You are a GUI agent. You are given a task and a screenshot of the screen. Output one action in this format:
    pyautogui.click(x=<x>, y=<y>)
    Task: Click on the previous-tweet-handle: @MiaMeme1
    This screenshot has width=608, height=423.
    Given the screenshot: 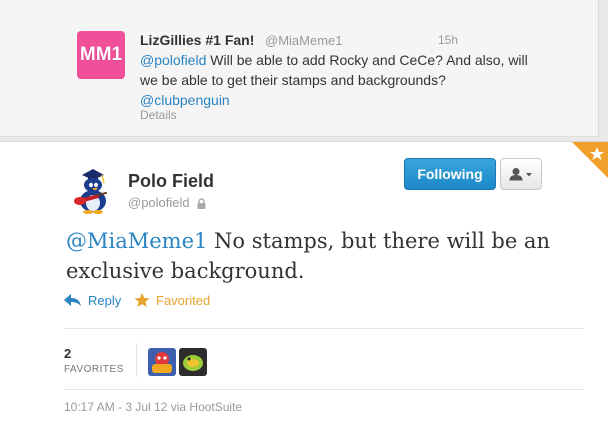 What is the action you would take?
    pyautogui.click(x=304, y=40)
    